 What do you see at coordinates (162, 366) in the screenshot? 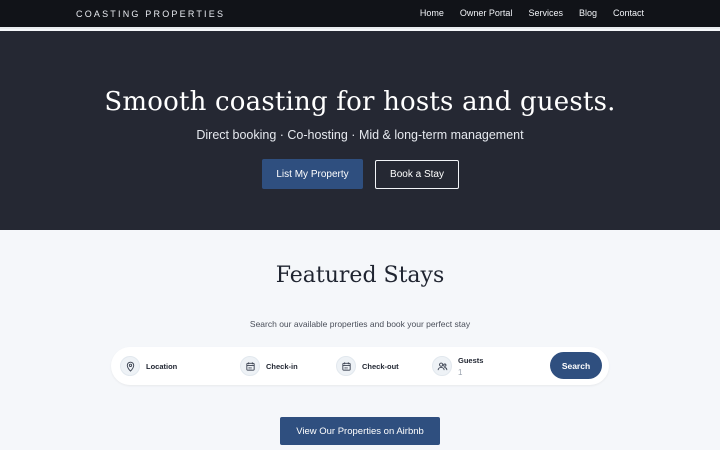
I see `location-label: Location` at bounding box center [162, 366].